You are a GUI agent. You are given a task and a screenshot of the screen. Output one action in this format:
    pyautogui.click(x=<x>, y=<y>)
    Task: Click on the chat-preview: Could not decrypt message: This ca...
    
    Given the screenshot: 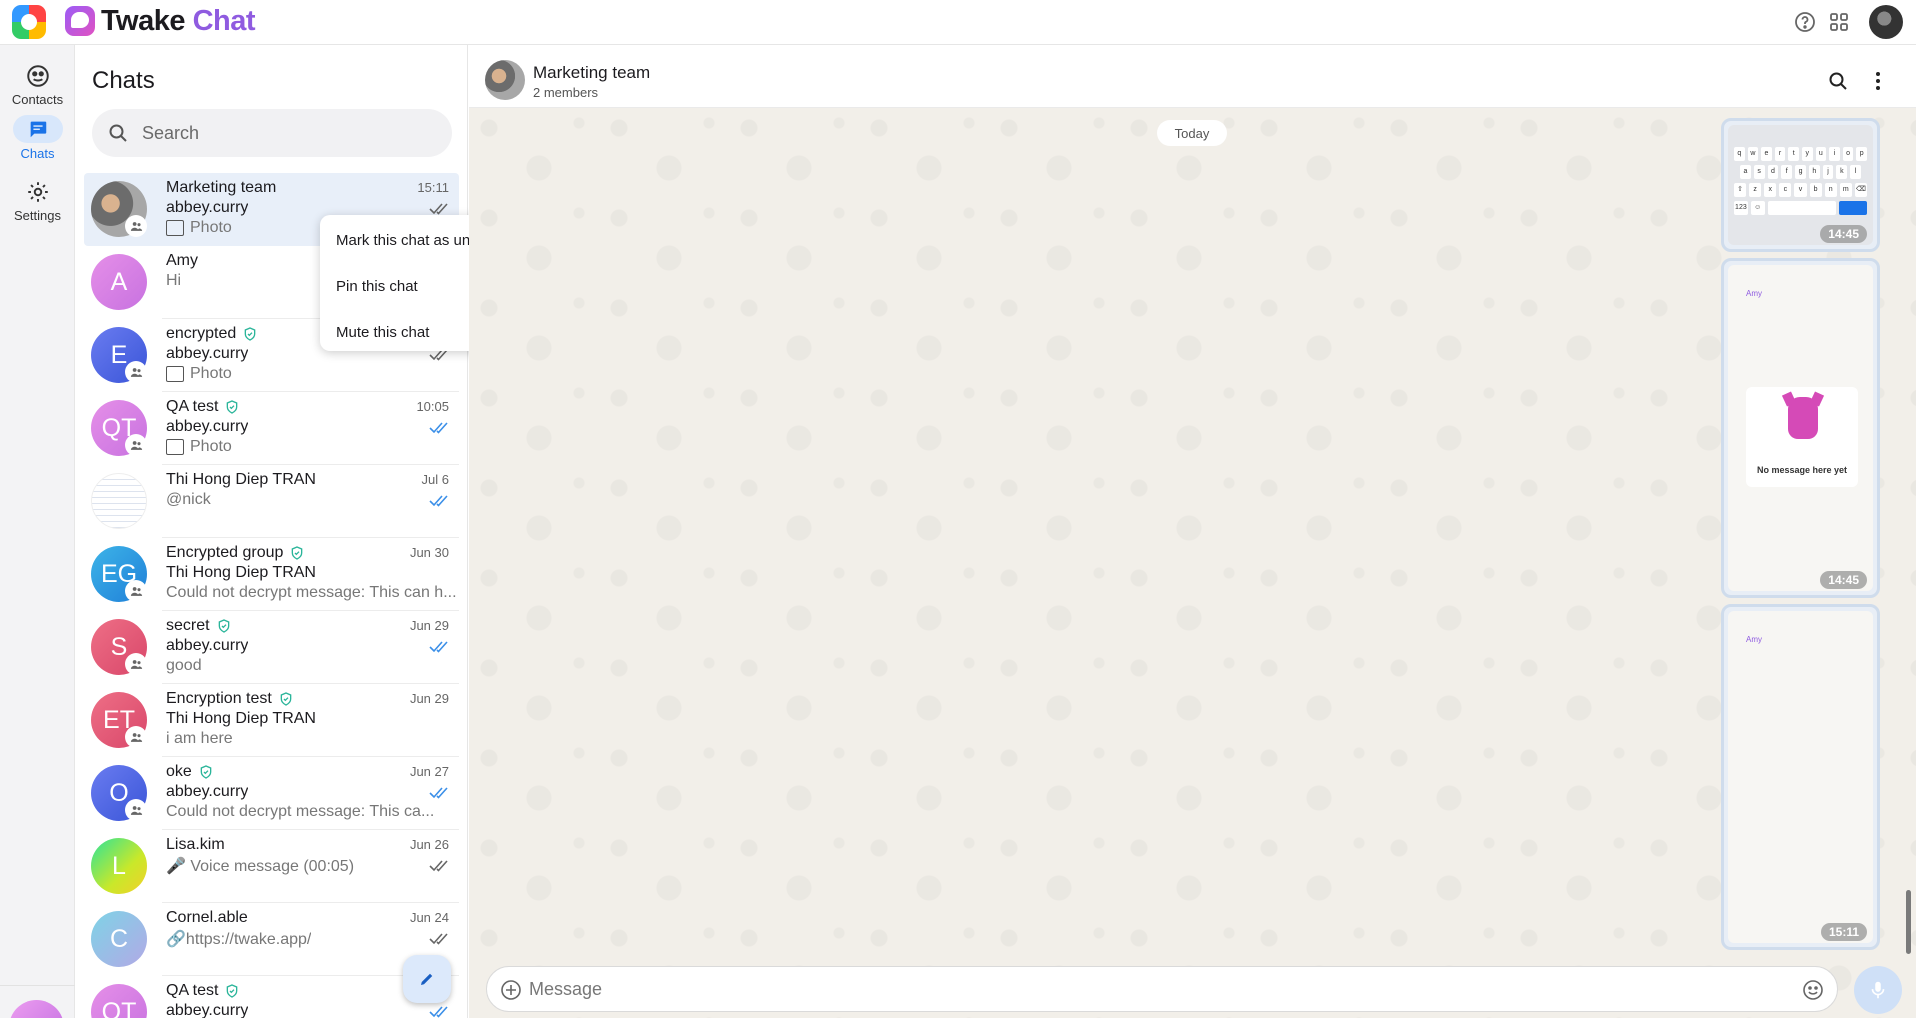 What is the action you would take?
    pyautogui.click(x=300, y=811)
    